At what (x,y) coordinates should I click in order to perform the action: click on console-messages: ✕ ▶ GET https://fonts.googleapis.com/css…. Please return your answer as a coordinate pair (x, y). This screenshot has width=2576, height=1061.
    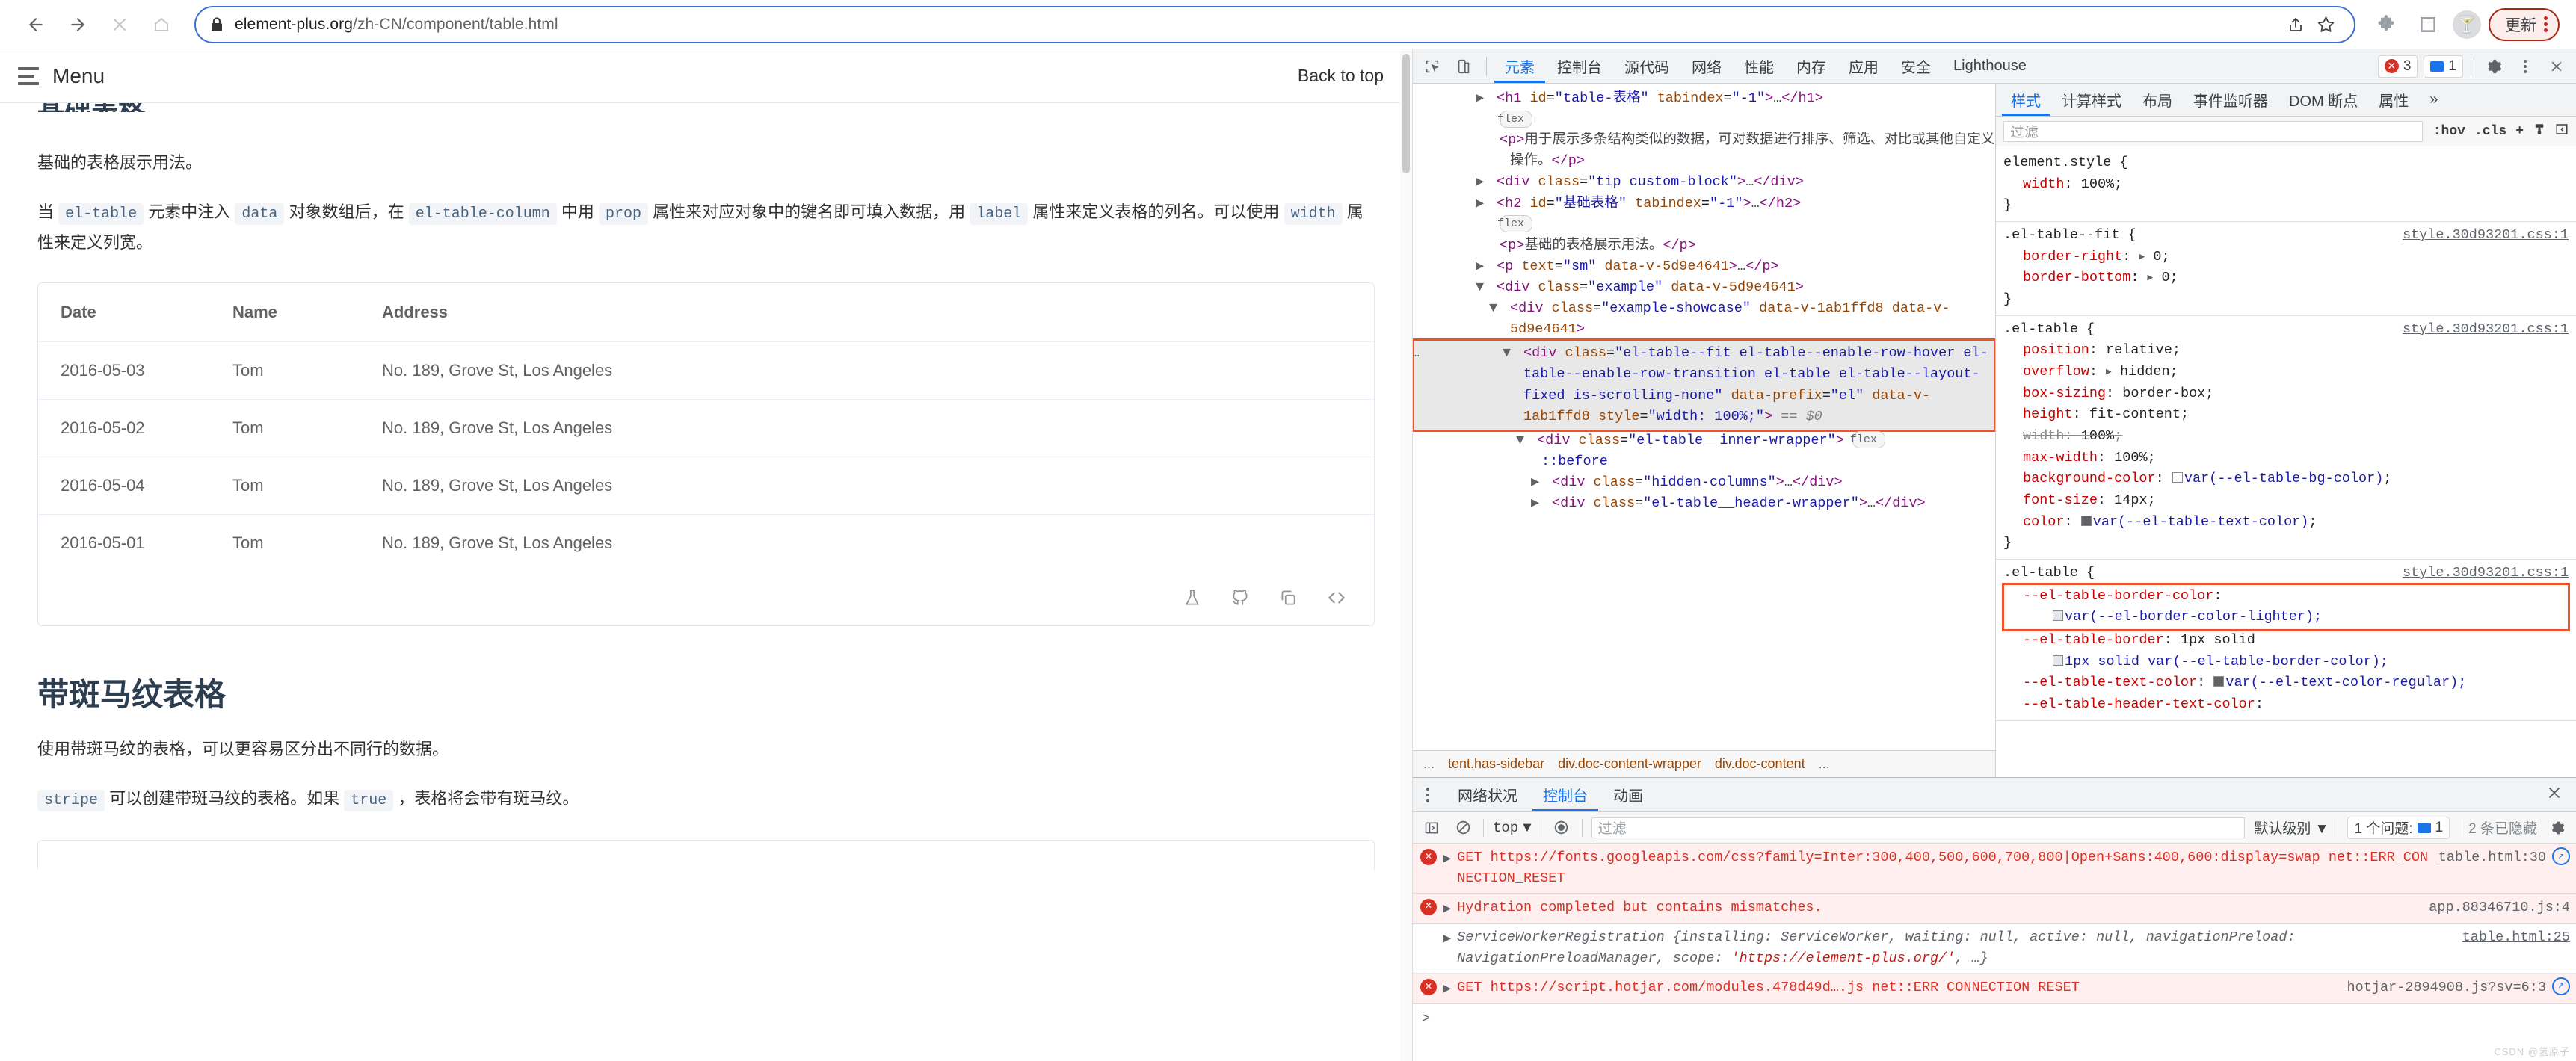
    Looking at the image, I should click on (1994, 952).